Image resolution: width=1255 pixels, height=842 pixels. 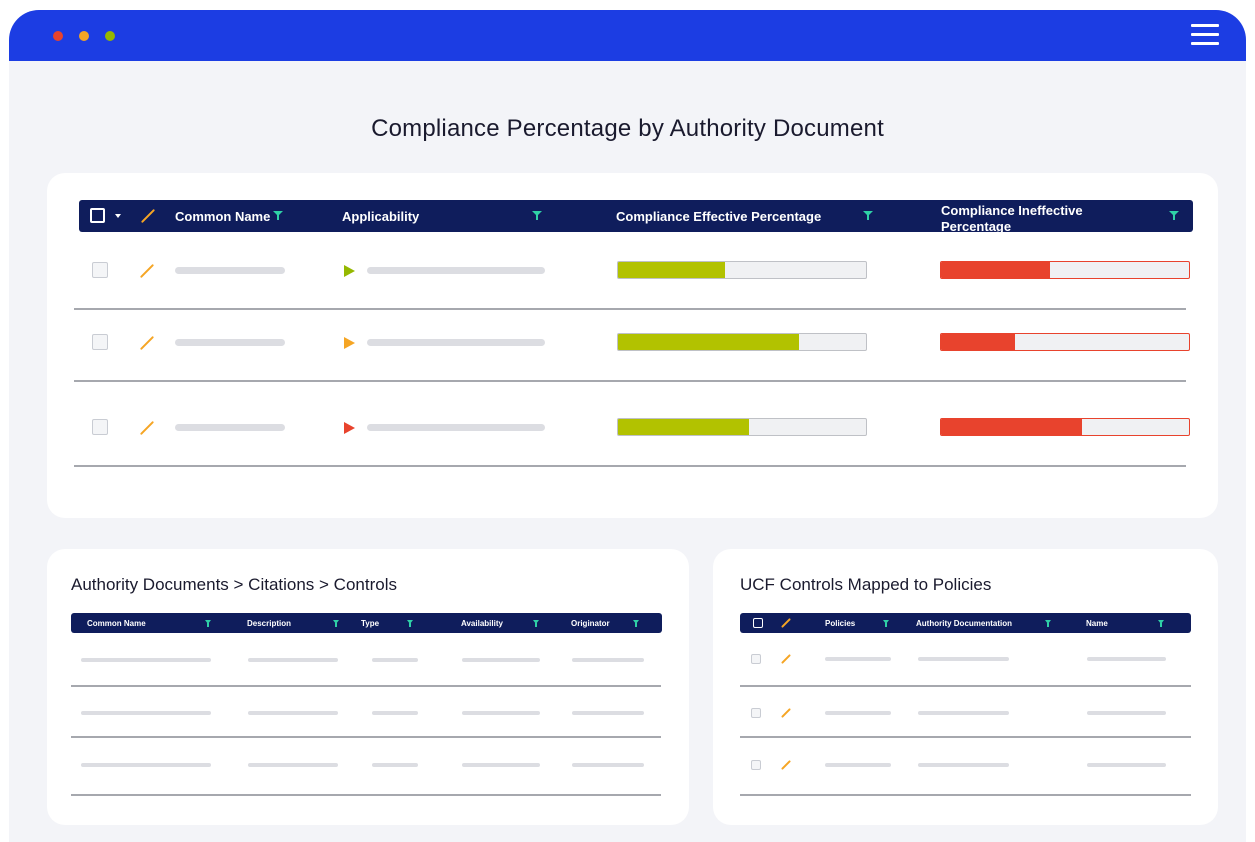 I want to click on col-ineffective: Compliance Ineffective Percentage, so click(x=1041, y=217).